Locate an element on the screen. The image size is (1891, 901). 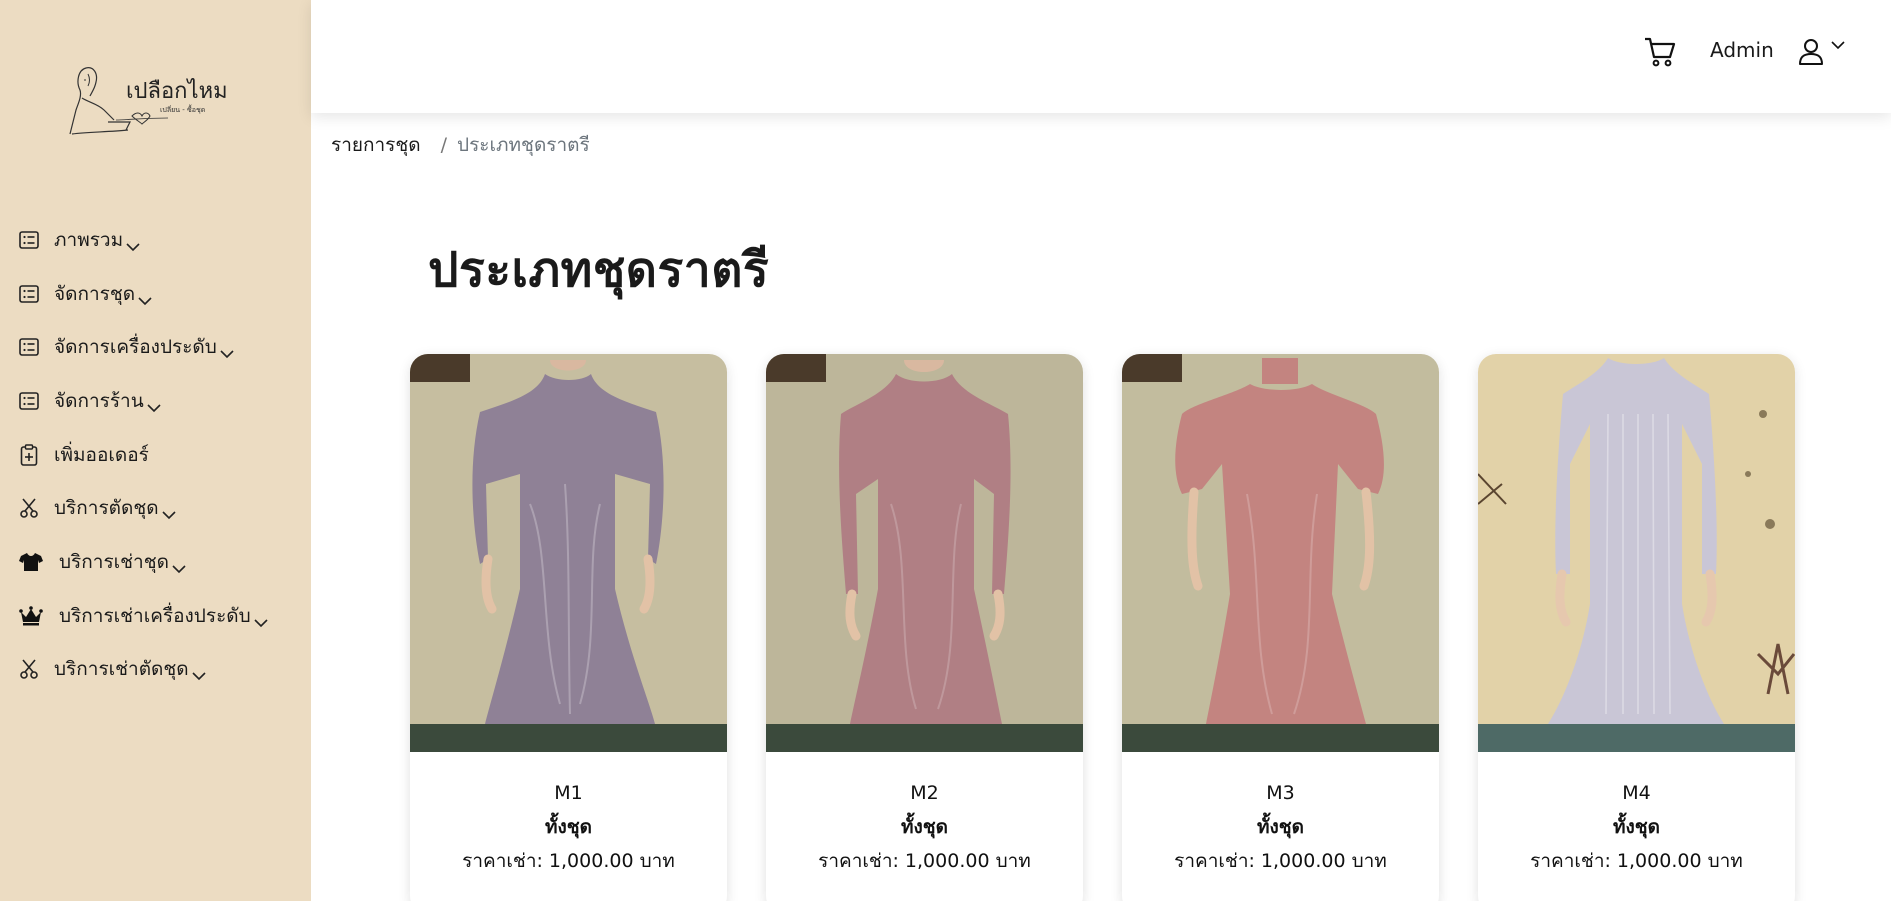
product-card: M1 ทั้งชุด ราคาเช่า: 1,000.00 บาท is located at coordinates (568, 627).